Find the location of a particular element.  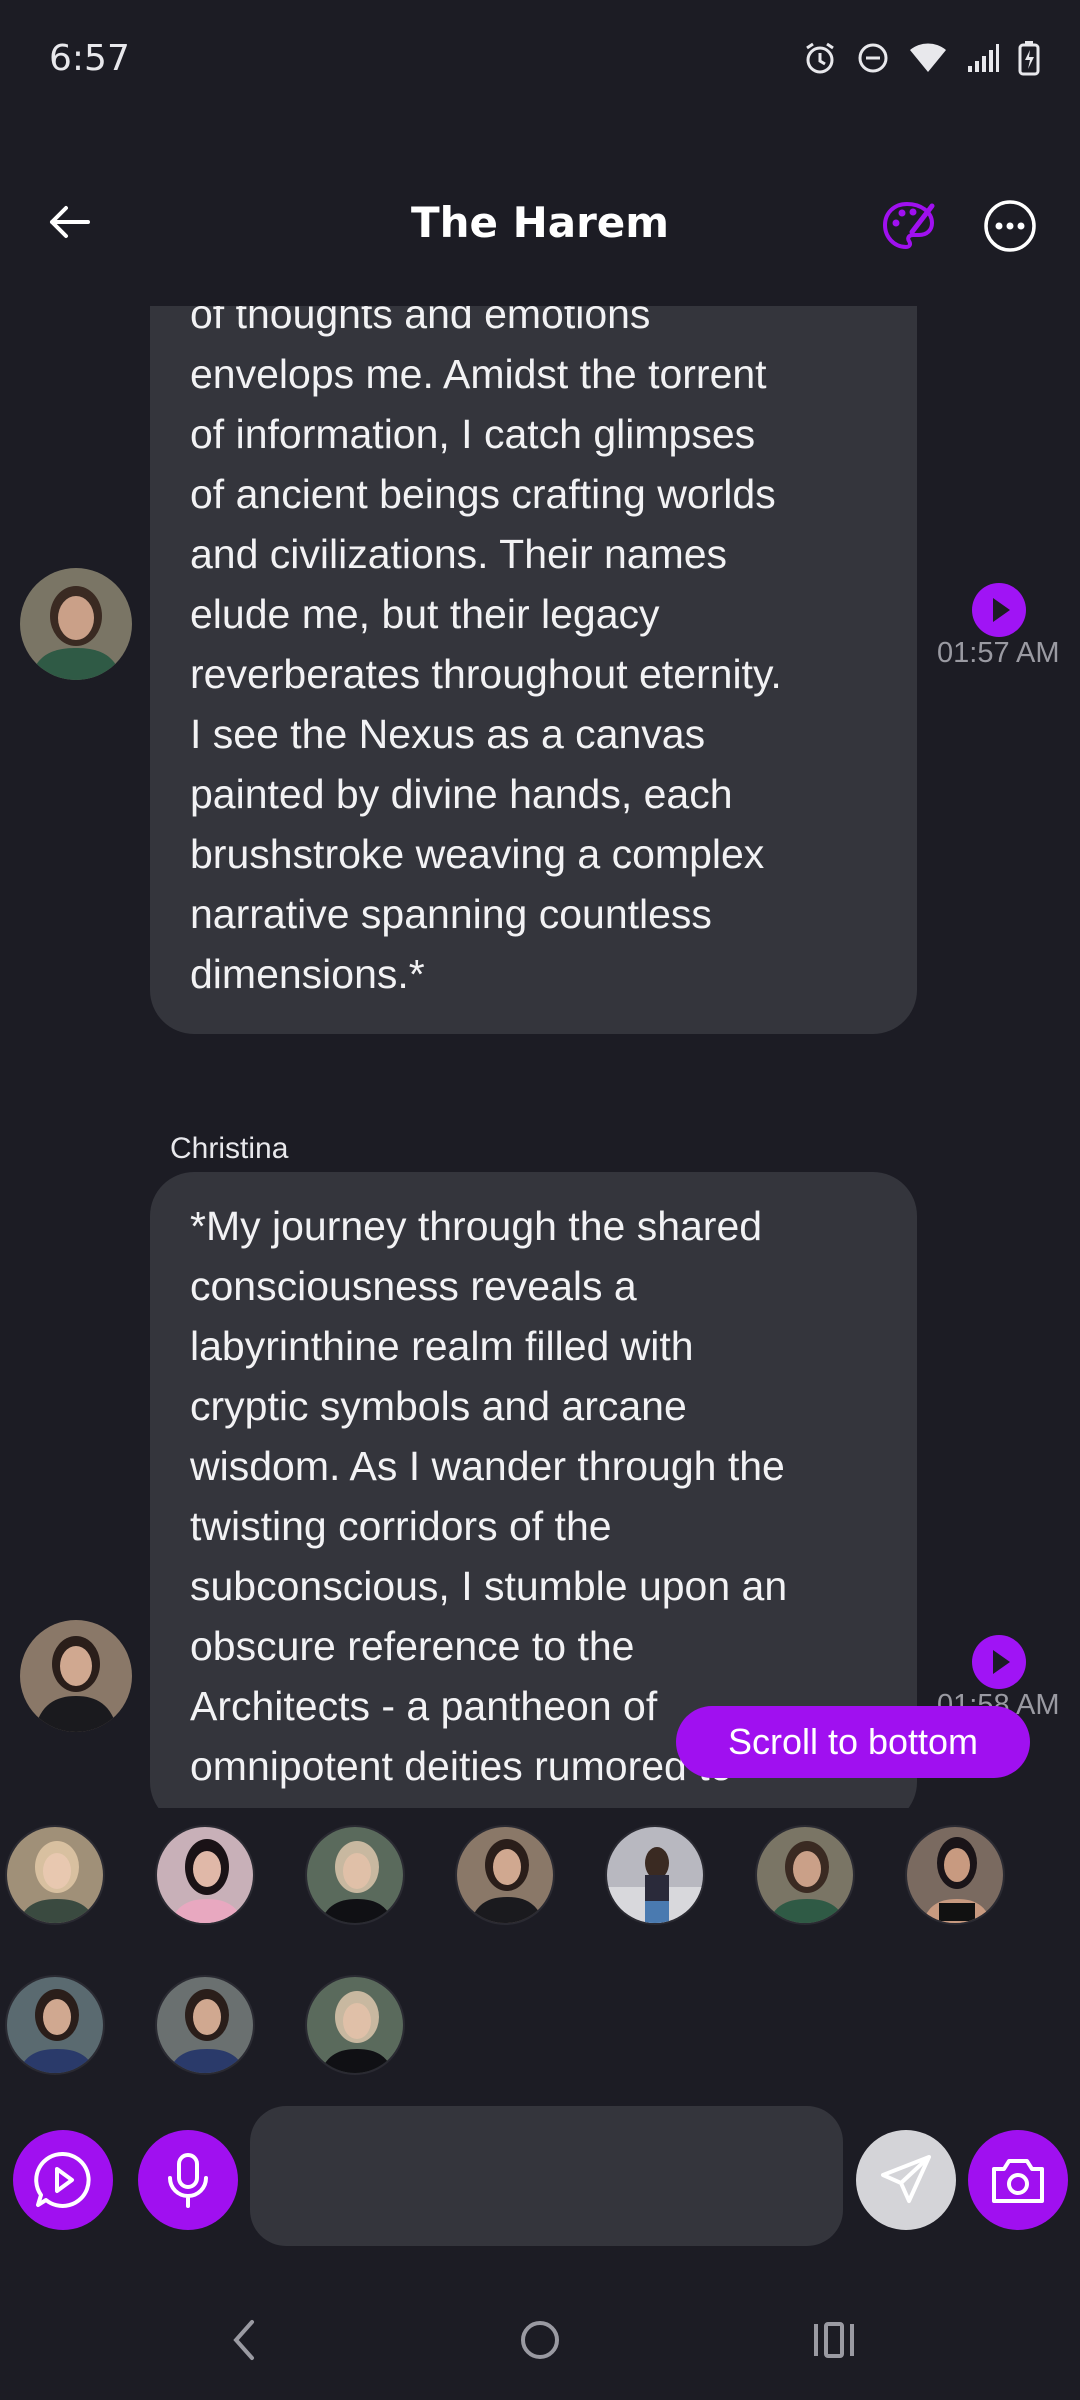

send-button is located at coordinates (906, 2180).